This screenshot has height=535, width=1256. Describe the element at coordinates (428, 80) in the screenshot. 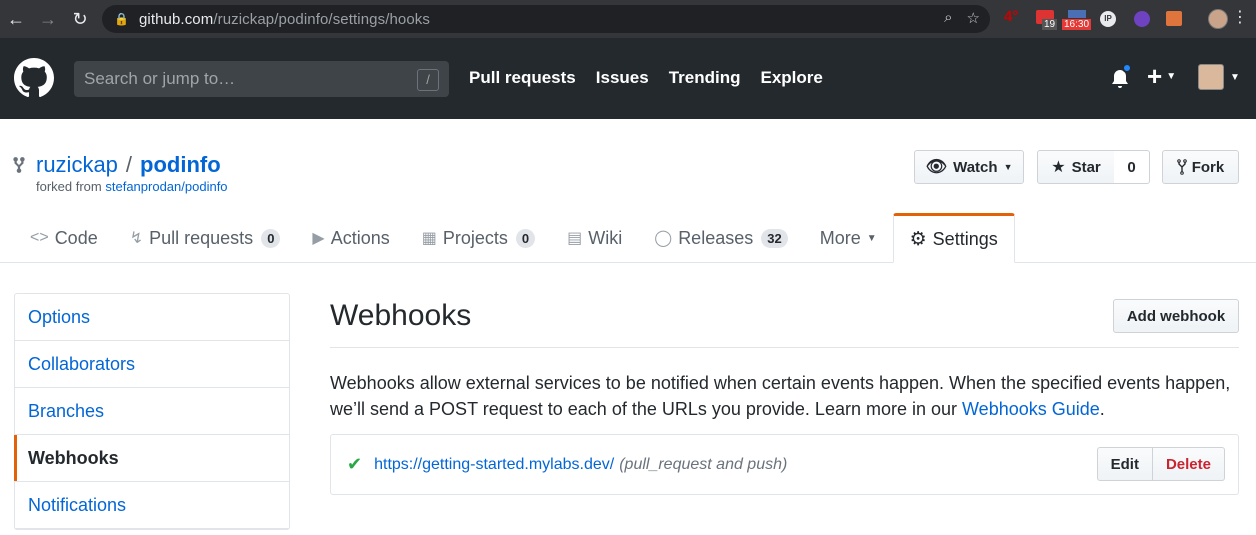

I see `search-shortcut-key: /` at that location.